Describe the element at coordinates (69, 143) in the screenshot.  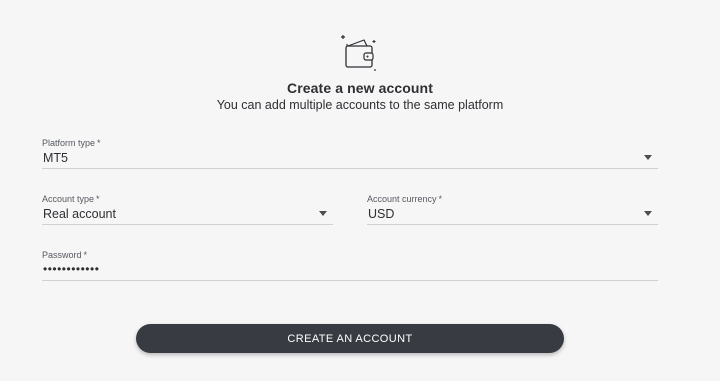
I see `platform-type-label-text: Platform type` at that location.